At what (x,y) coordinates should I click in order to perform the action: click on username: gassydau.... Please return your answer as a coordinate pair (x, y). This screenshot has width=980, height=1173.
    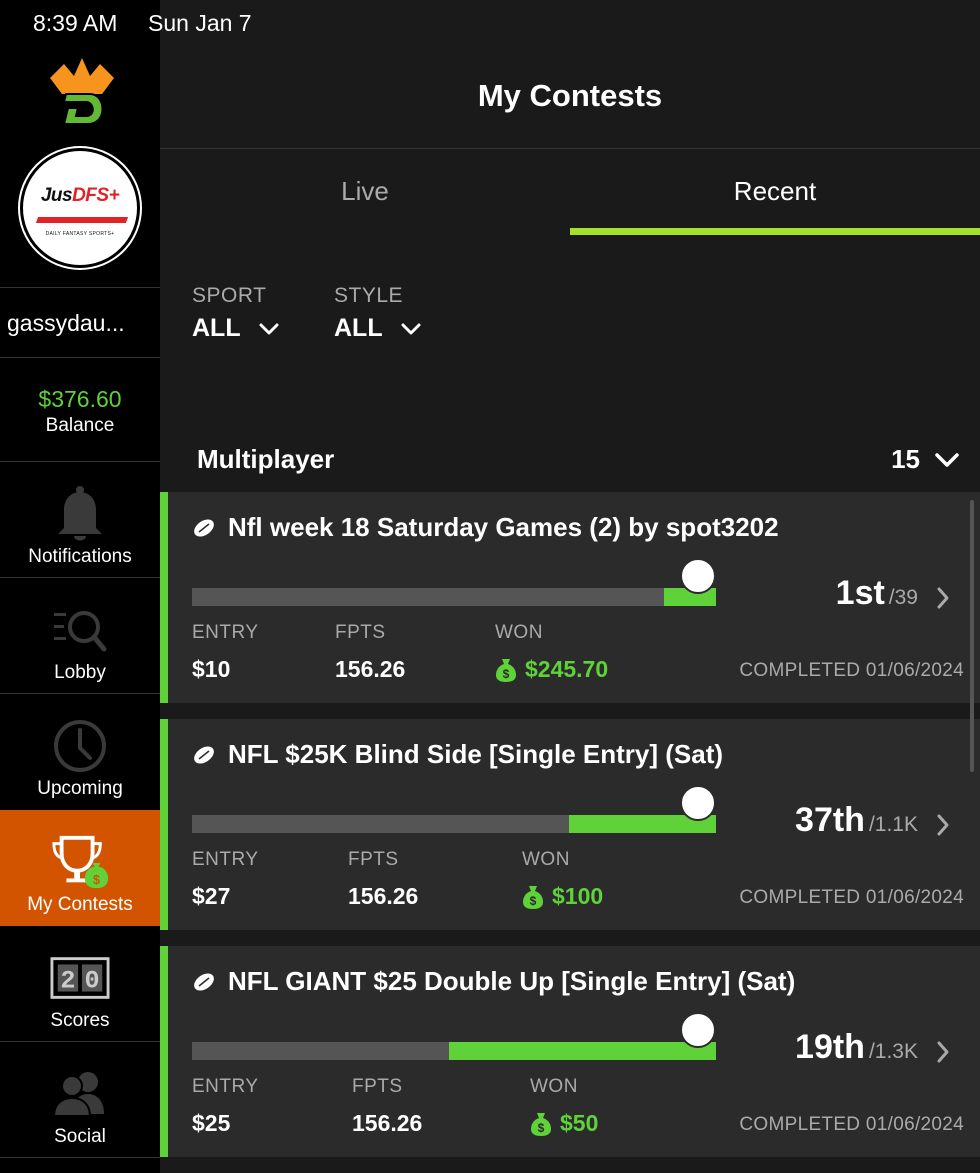
    Looking at the image, I should click on (80, 323).